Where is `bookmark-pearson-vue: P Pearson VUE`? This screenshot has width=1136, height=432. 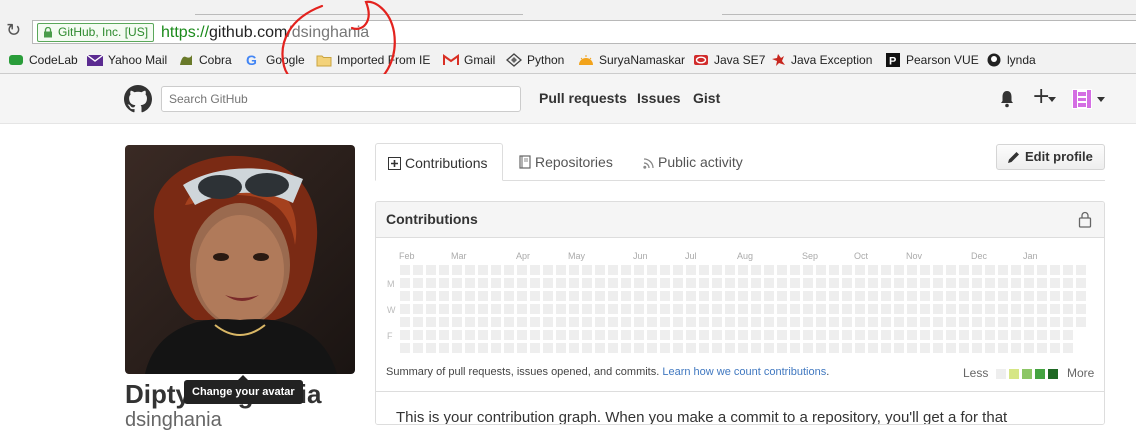 bookmark-pearson-vue: P Pearson VUE is located at coordinates (932, 60).